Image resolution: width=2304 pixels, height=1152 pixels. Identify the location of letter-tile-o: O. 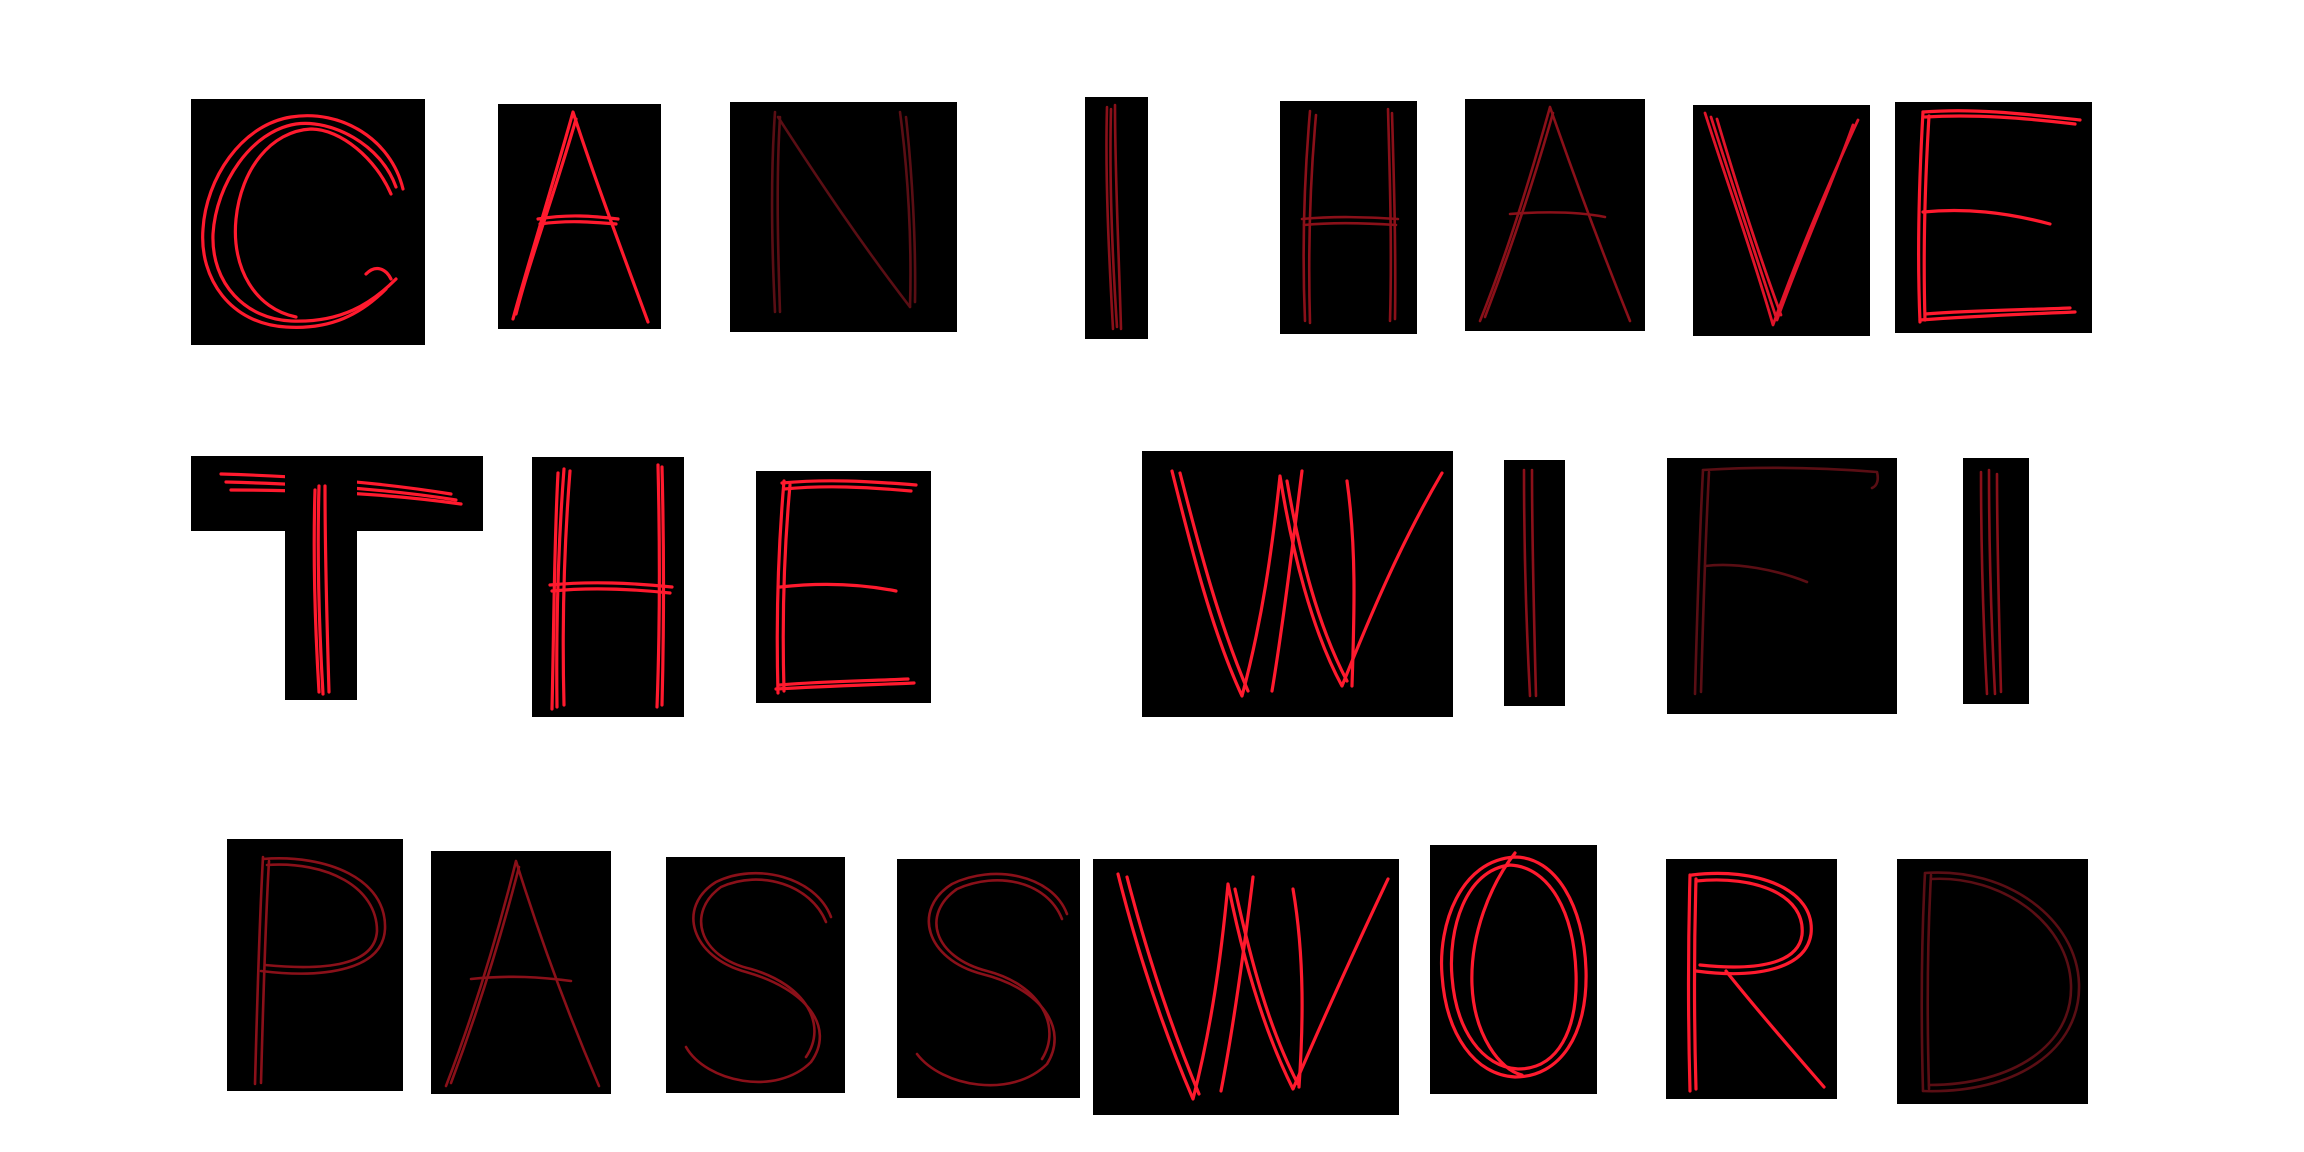
(1513, 969).